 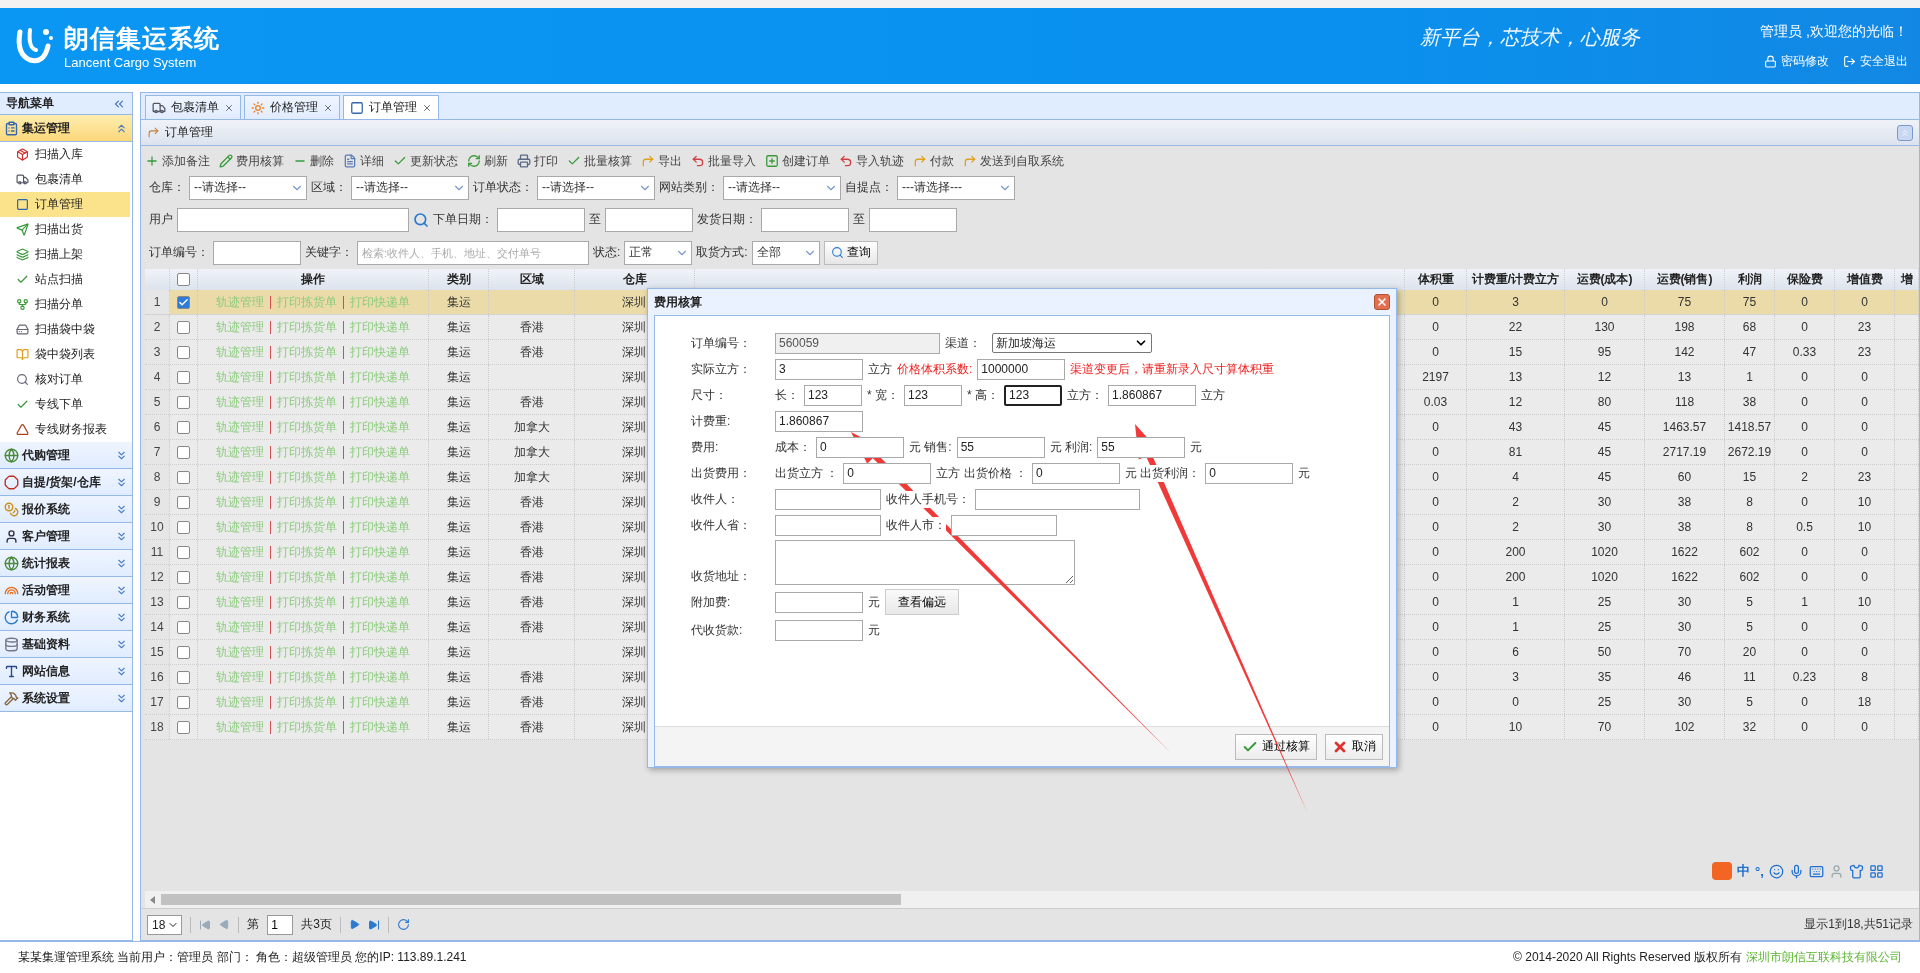 I want to click on table-cell: 23, so click(x=1864, y=352).